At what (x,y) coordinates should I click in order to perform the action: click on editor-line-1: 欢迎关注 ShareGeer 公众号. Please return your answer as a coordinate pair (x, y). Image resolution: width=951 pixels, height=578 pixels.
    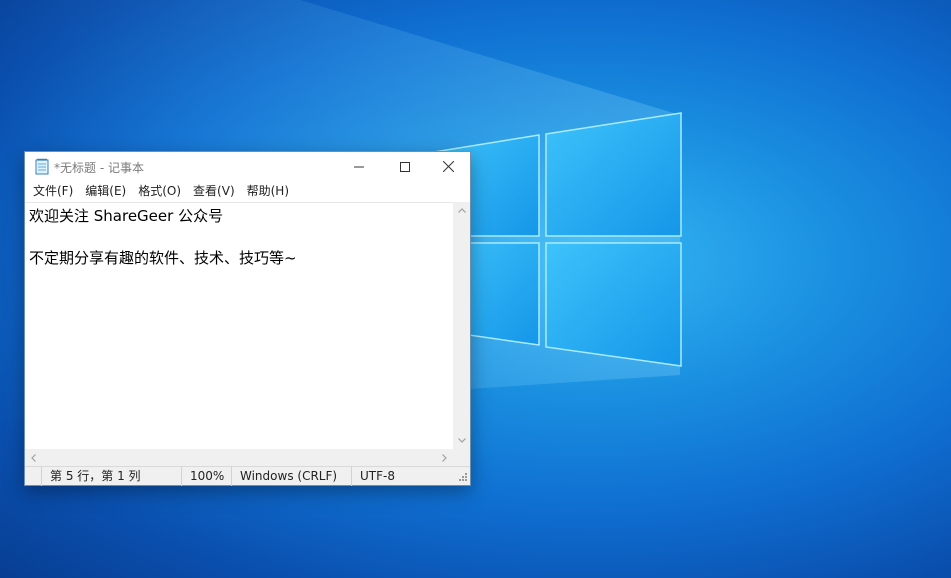
    Looking at the image, I should click on (126, 216).